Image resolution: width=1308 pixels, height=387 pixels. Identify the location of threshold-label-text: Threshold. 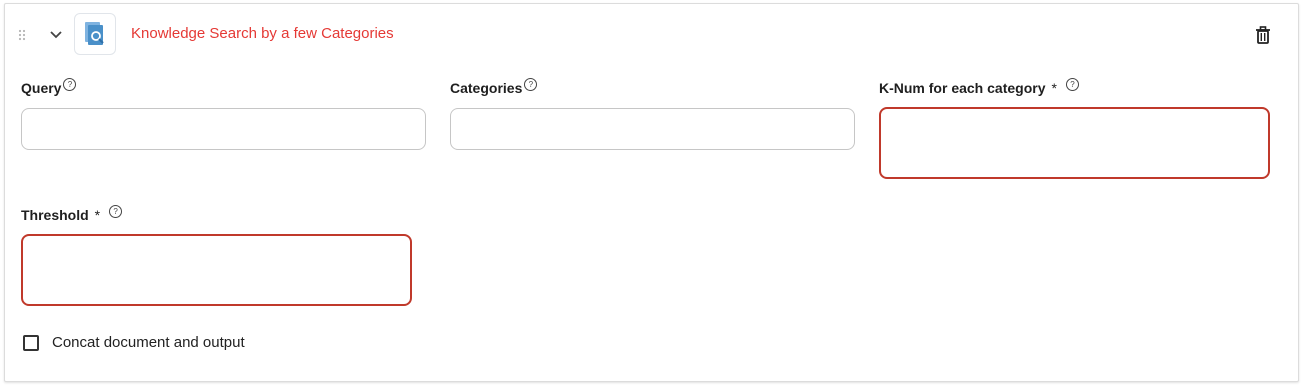
(55, 215).